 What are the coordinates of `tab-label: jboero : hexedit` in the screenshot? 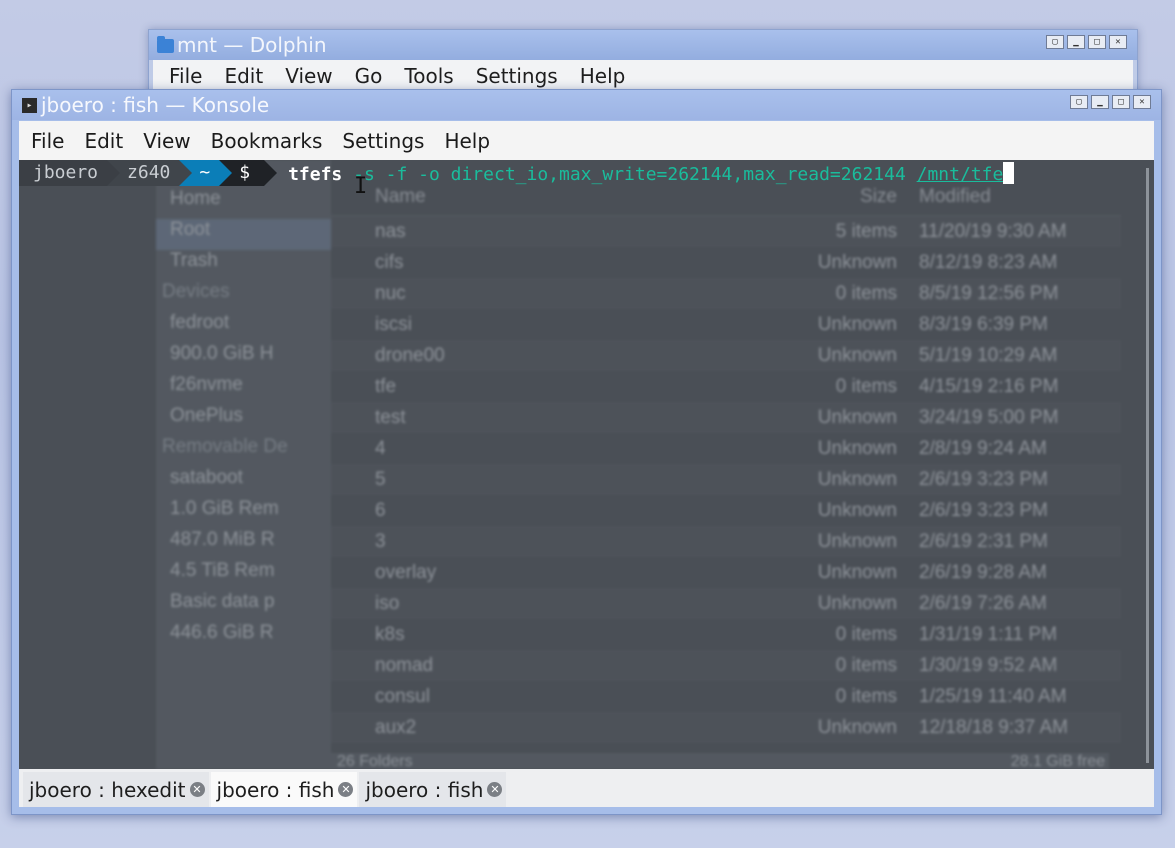 It's located at (107, 789).